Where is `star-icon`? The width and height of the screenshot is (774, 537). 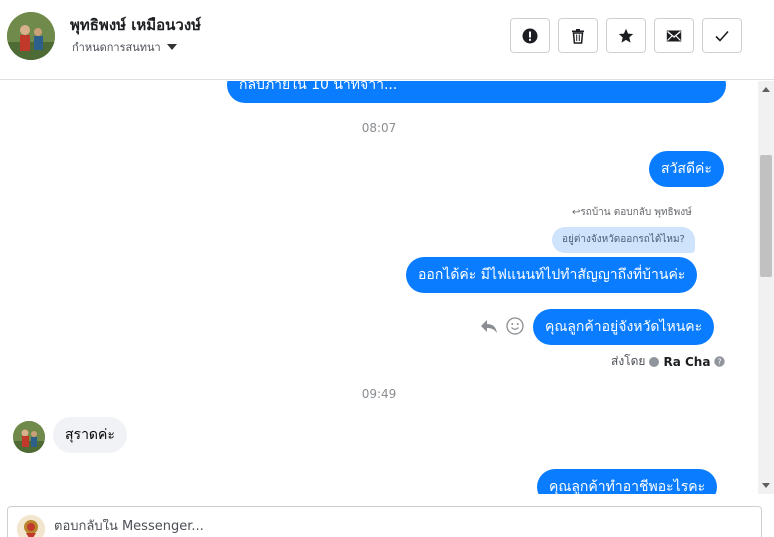 star-icon is located at coordinates (626, 35).